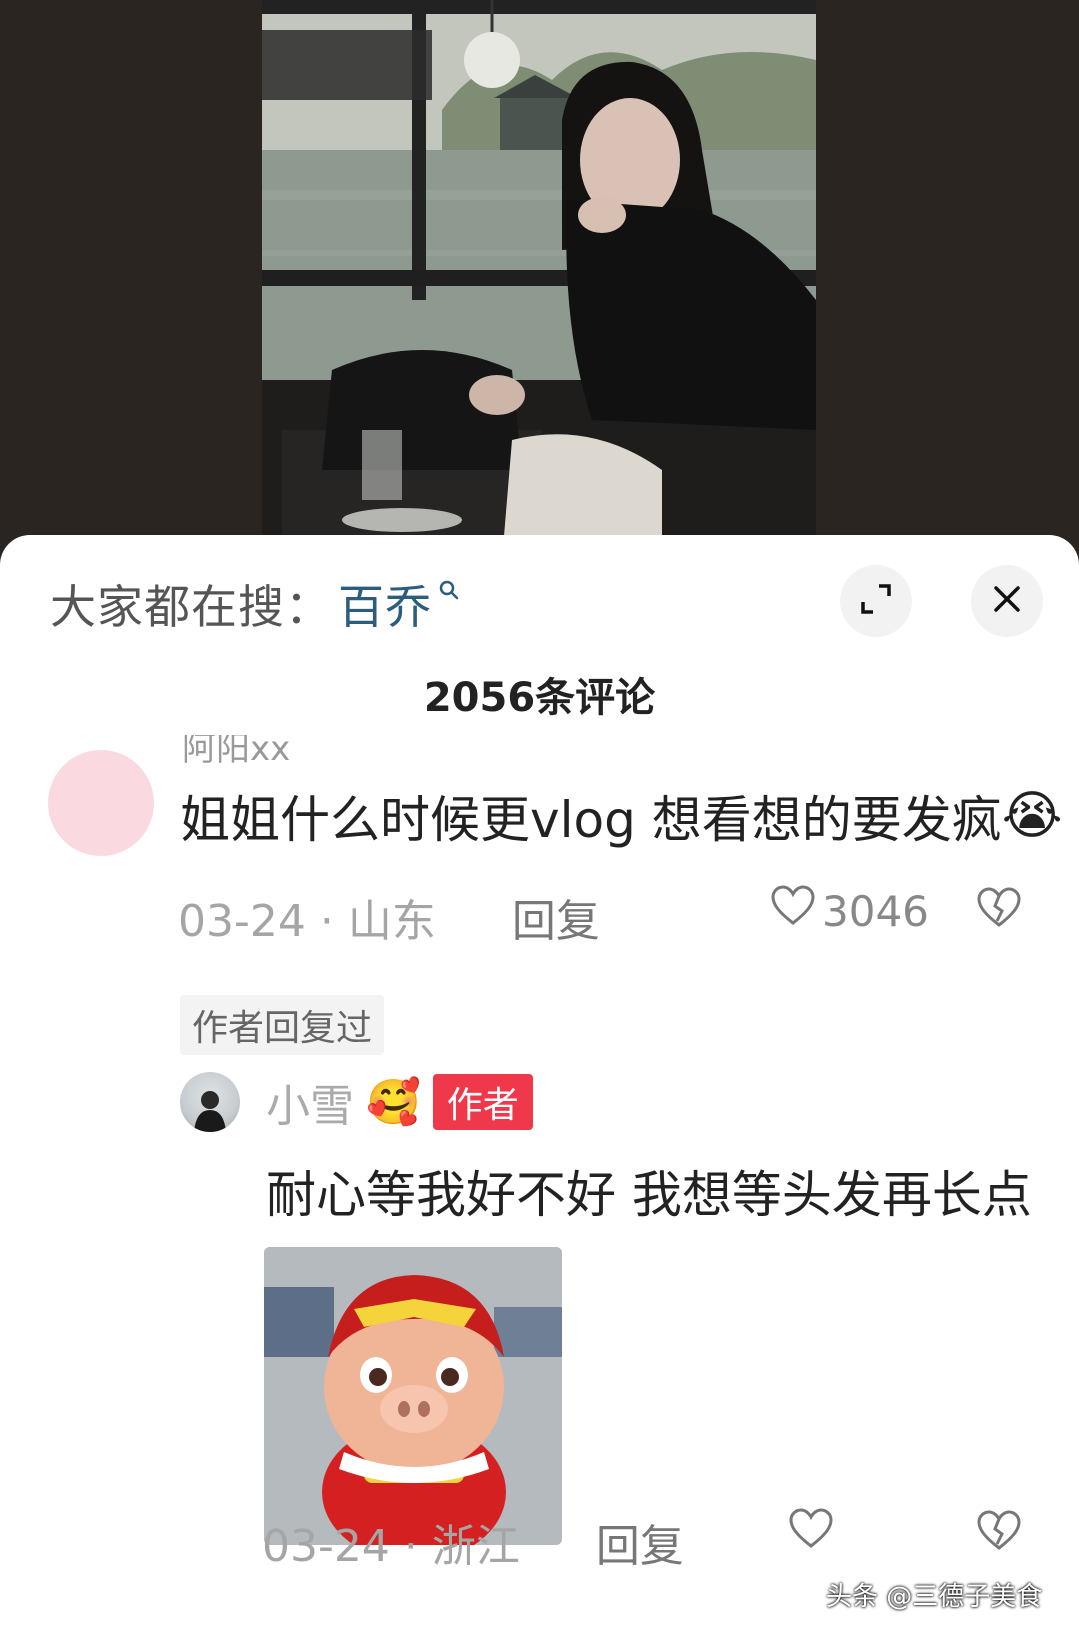 The height and width of the screenshot is (1638, 1079). What do you see at coordinates (875, 911) in the screenshot?
I see `like-count: 3046` at bounding box center [875, 911].